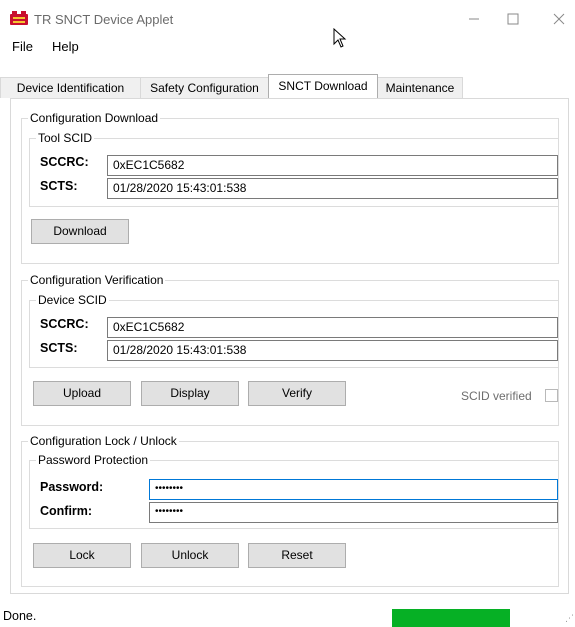 Image resolution: width=575 pixels, height=627 pixels. Describe the element at coordinates (287, 47) in the screenshot. I see `menu-bar: File Help` at that location.